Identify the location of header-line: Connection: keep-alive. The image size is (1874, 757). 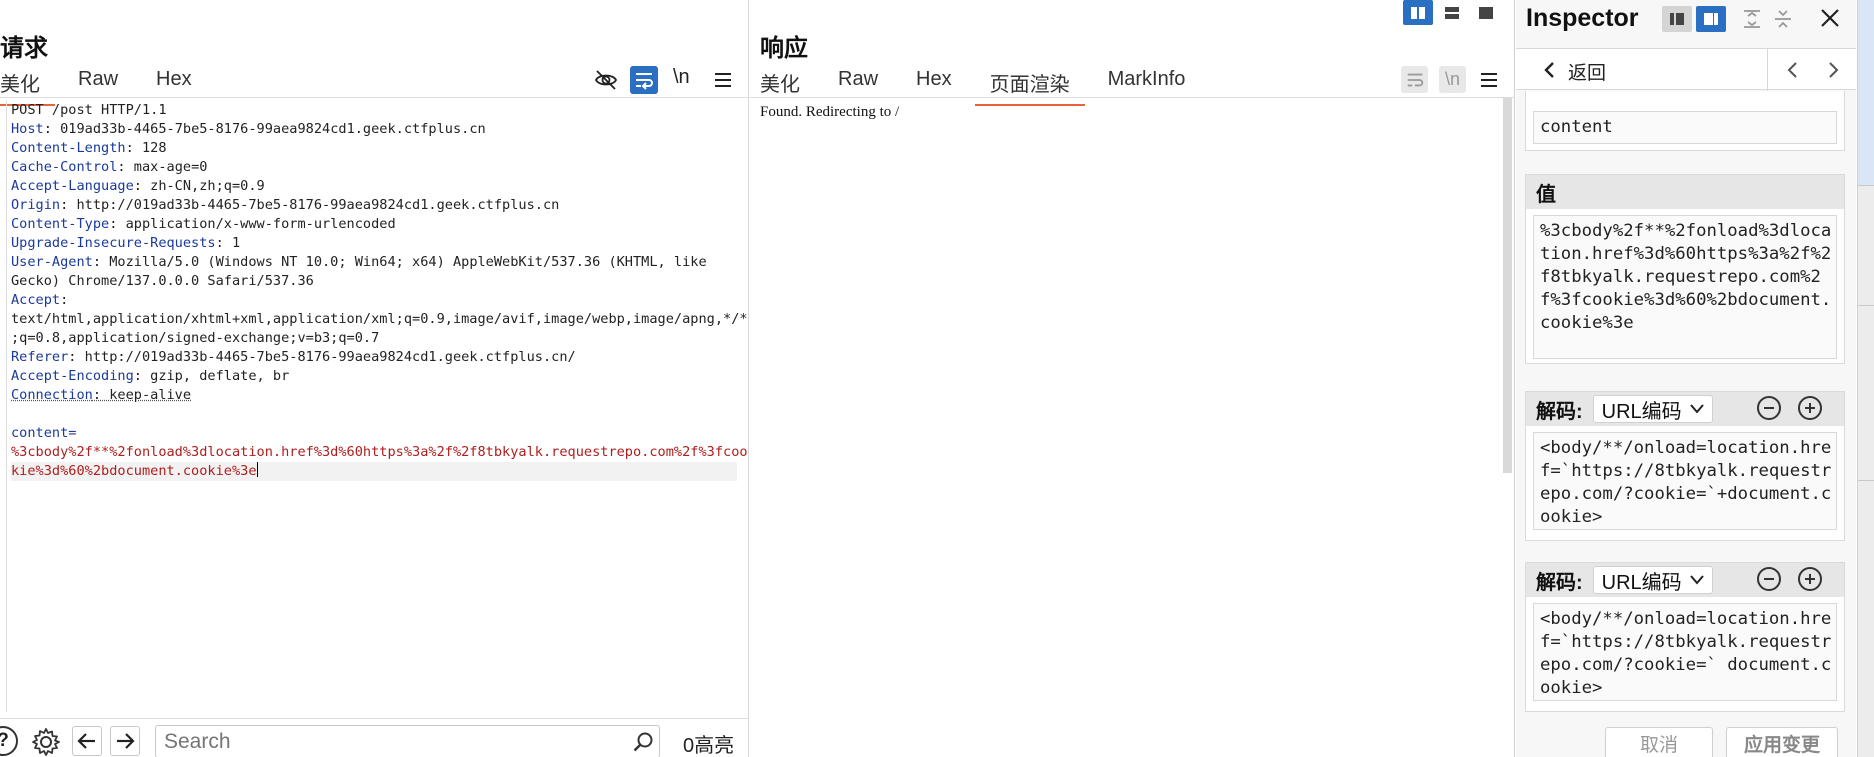
(101, 395).